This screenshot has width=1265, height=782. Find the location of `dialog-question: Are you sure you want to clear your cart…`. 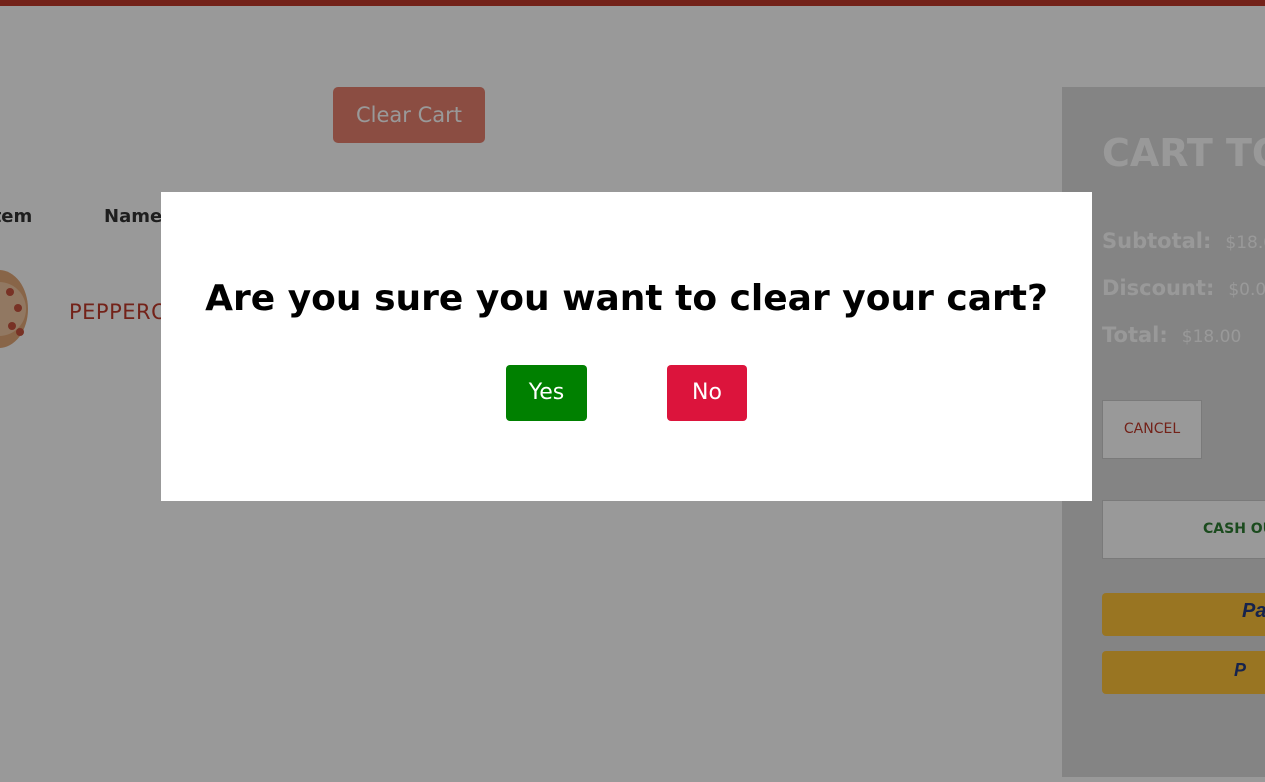

dialog-question: Are you sure you want to clear your cart… is located at coordinates (626, 298).